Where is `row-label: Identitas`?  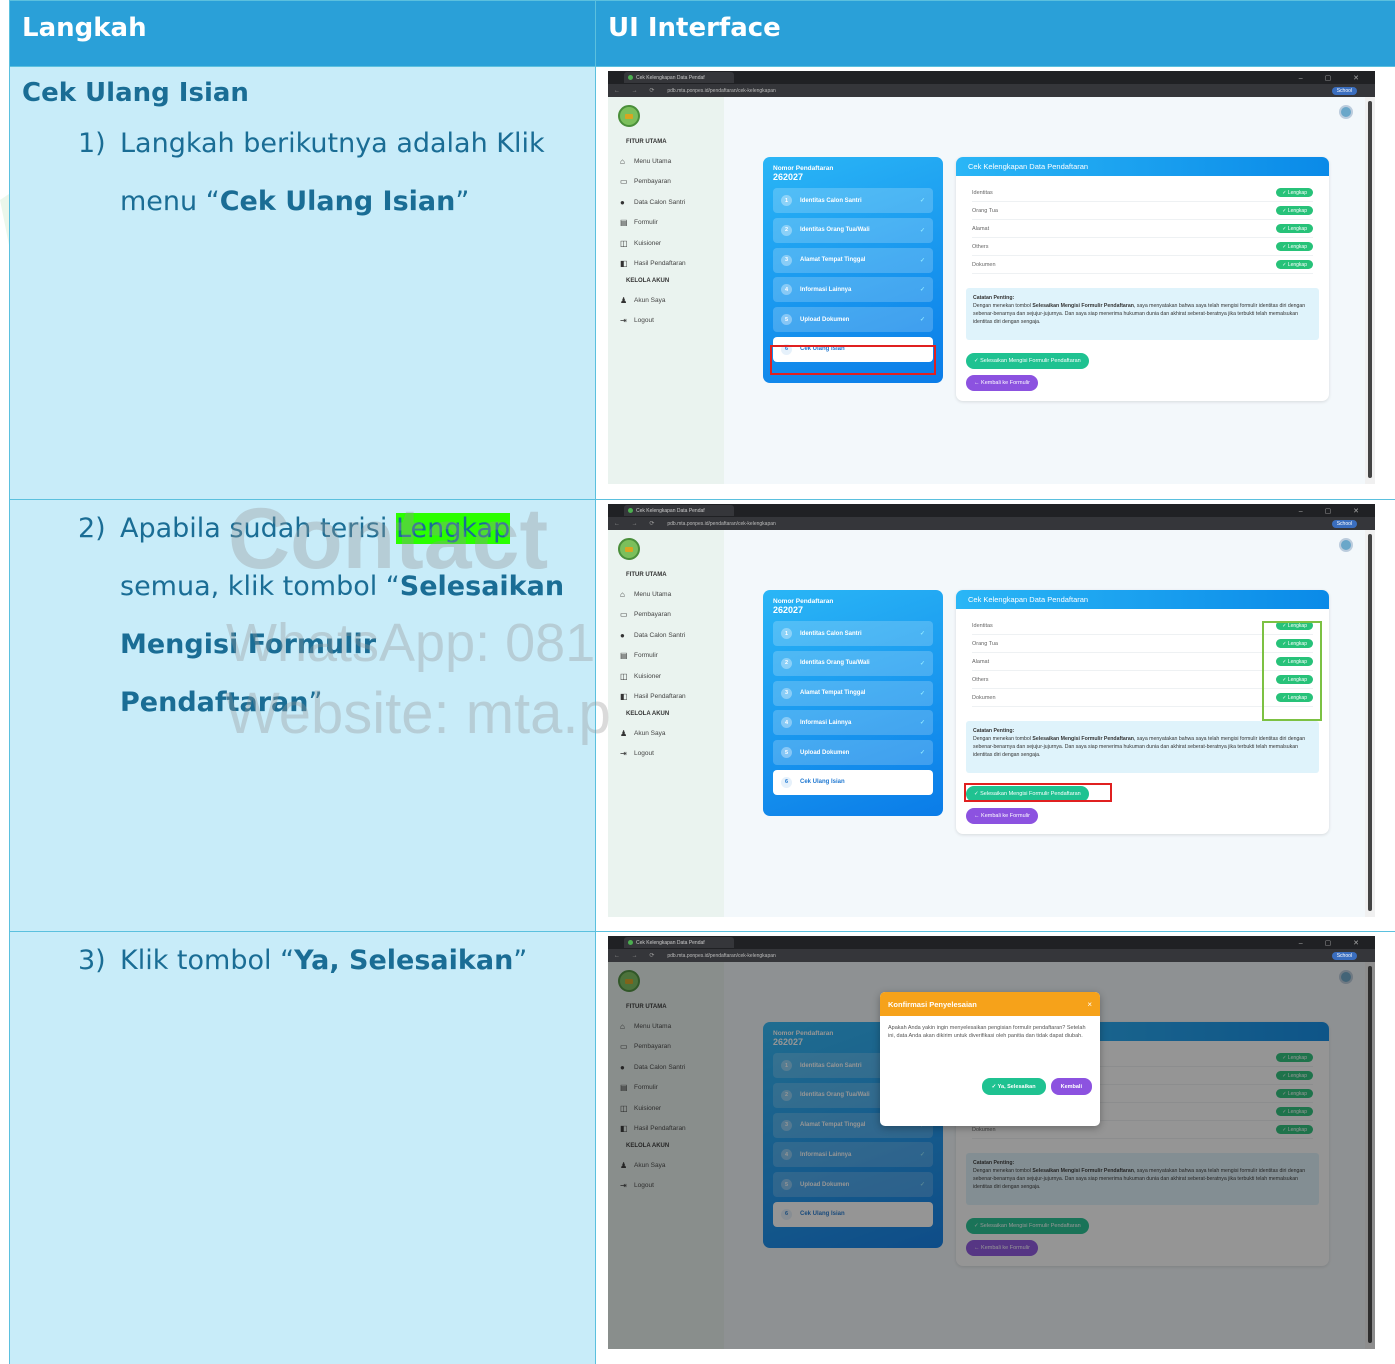 row-label: Identitas is located at coordinates (982, 625).